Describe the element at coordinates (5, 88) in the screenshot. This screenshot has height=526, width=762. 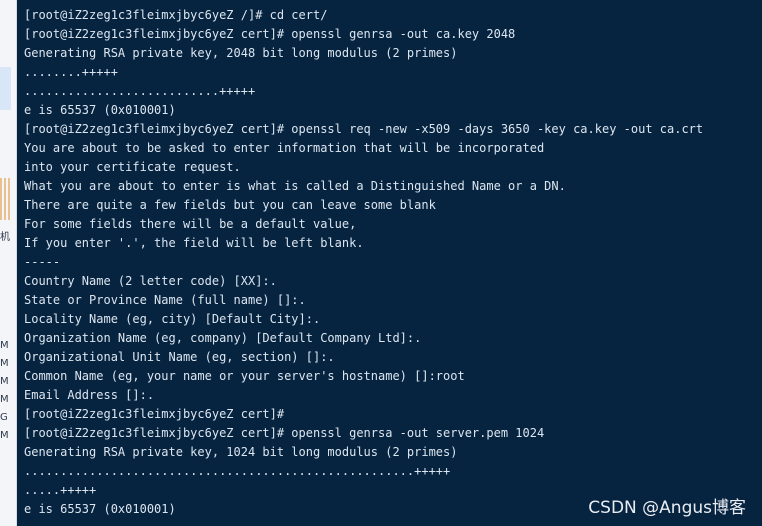
I see `left-highlight-block` at that location.